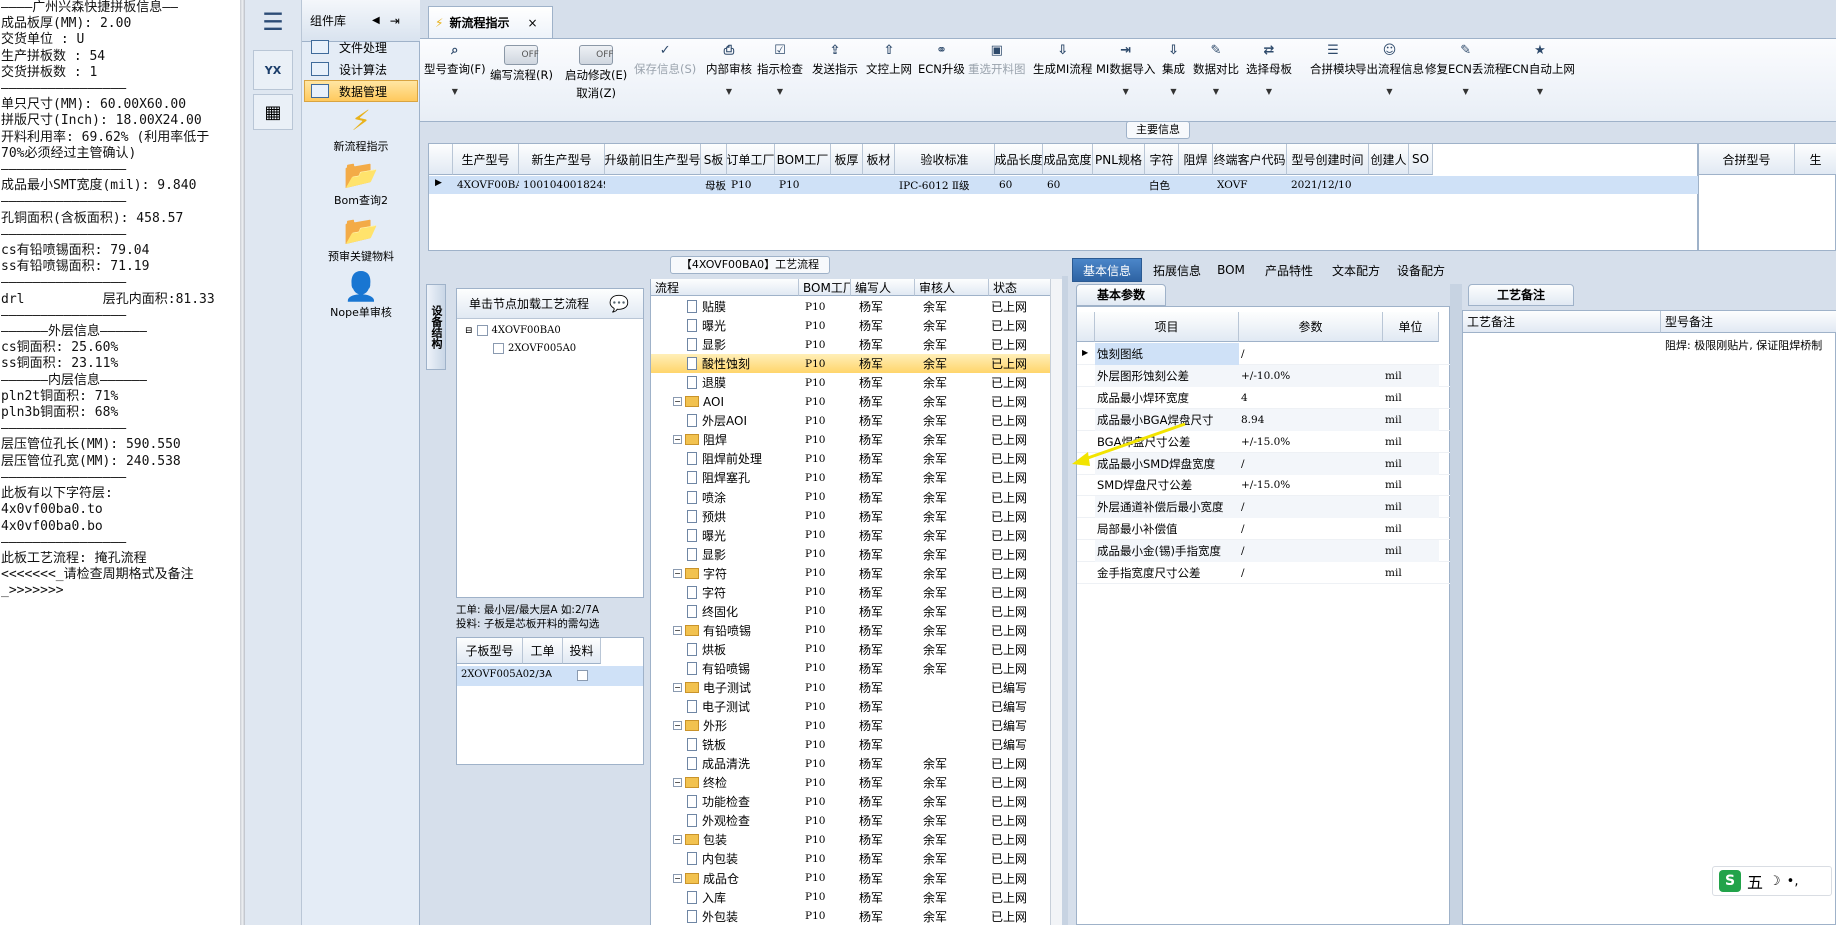 The image size is (1836, 925). I want to click on tab-basic-params: 基本参数, so click(1121, 295).